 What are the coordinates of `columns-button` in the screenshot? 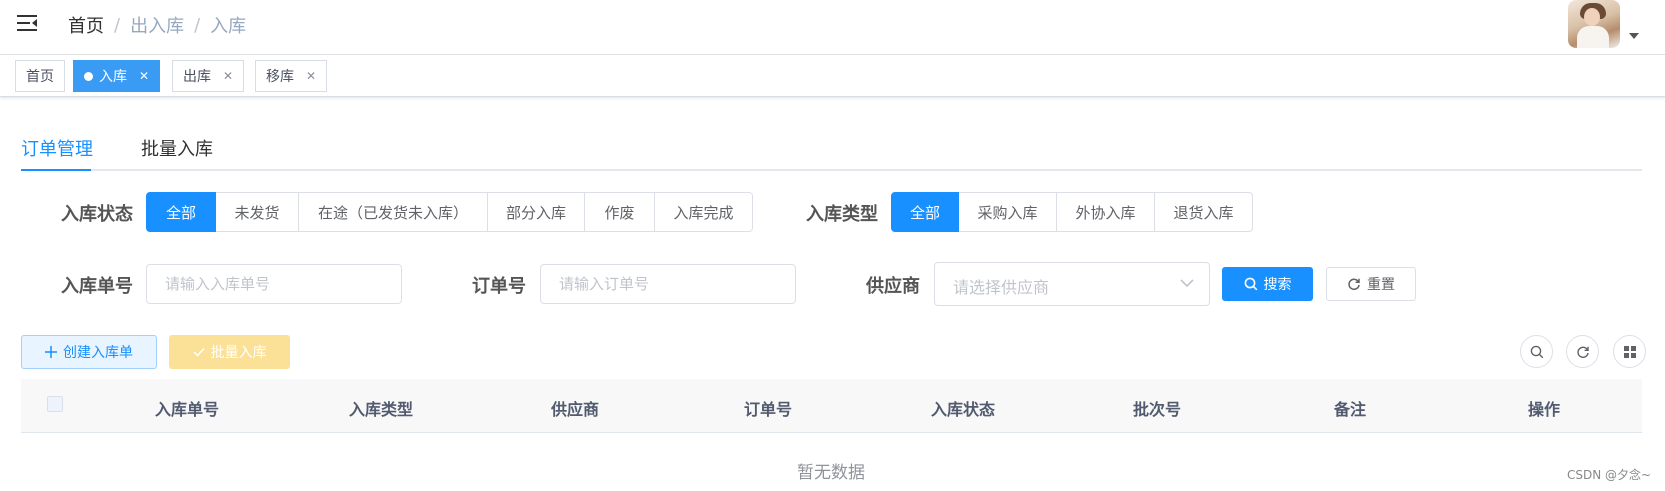 It's located at (1629, 351).